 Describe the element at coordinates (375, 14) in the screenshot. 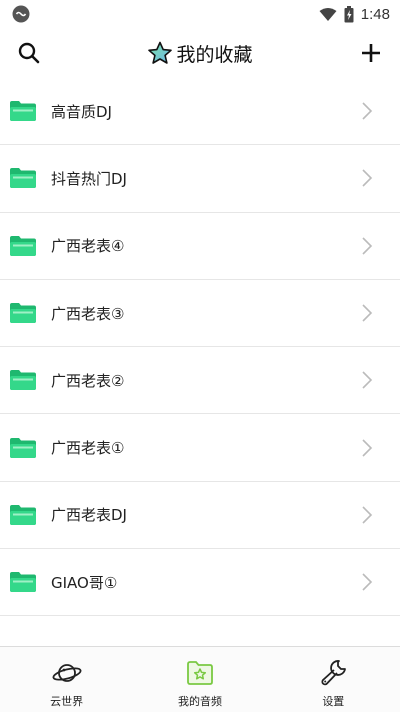

I see `status-time: 1:48` at that location.